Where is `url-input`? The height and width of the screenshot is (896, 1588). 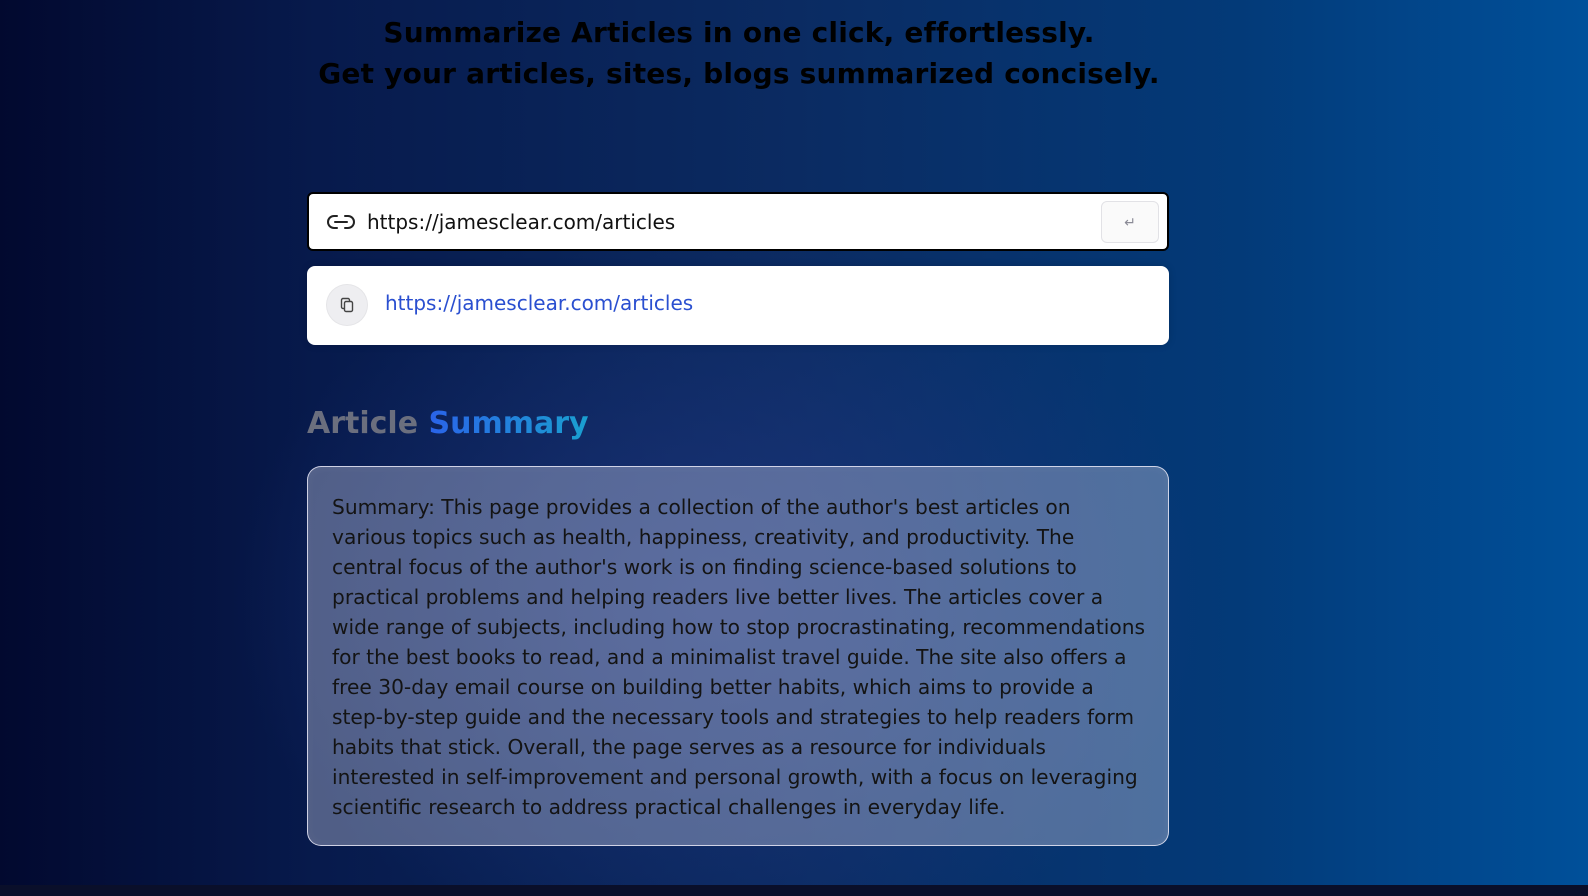
url-input is located at coordinates (722, 222).